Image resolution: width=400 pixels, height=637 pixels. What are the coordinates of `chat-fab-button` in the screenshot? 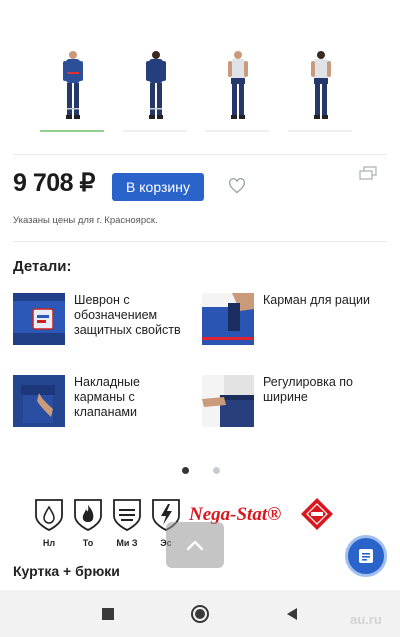 It's located at (366, 556).